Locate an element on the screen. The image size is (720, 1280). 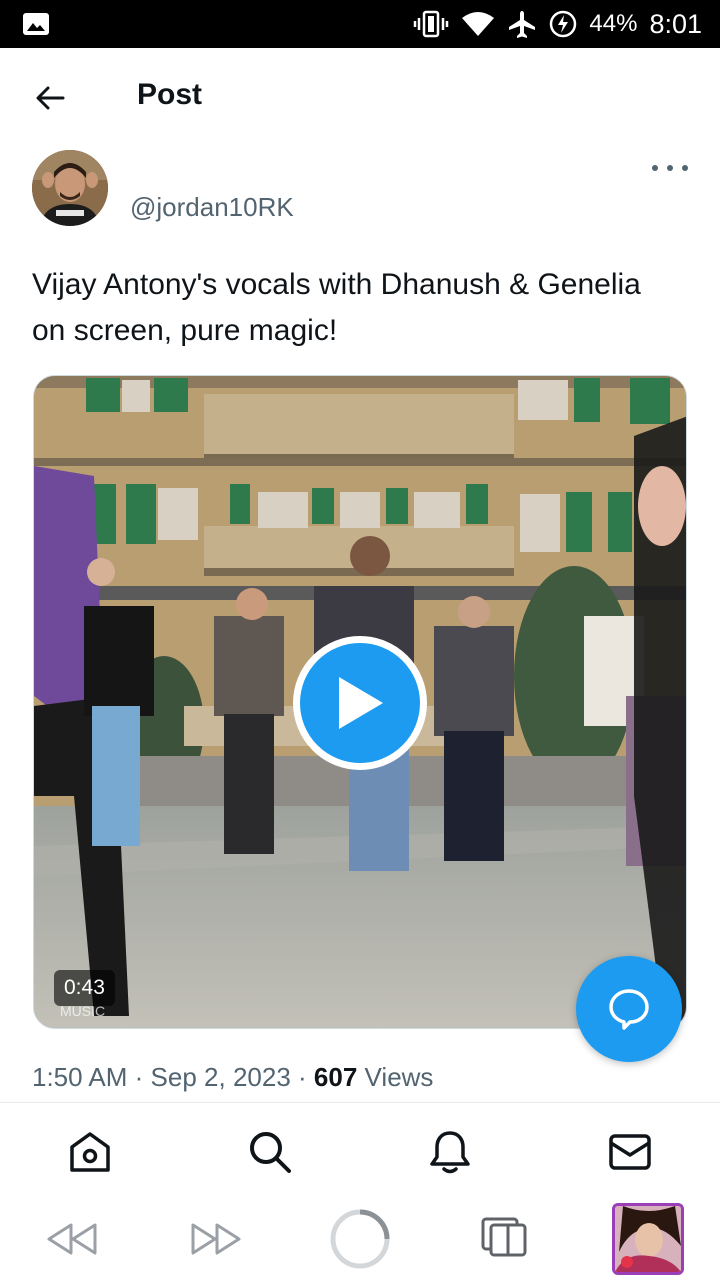
messages-icon is located at coordinates (630, 1152).